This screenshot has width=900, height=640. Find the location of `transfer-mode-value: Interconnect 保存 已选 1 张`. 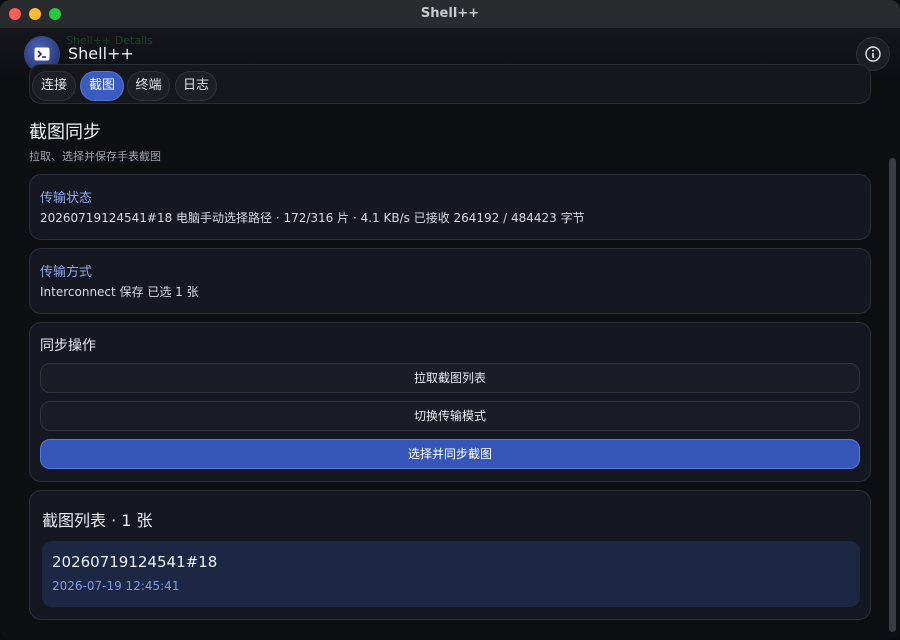

transfer-mode-value: Interconnect 保存 已选 1 张 is located at coordinates (119, 292).